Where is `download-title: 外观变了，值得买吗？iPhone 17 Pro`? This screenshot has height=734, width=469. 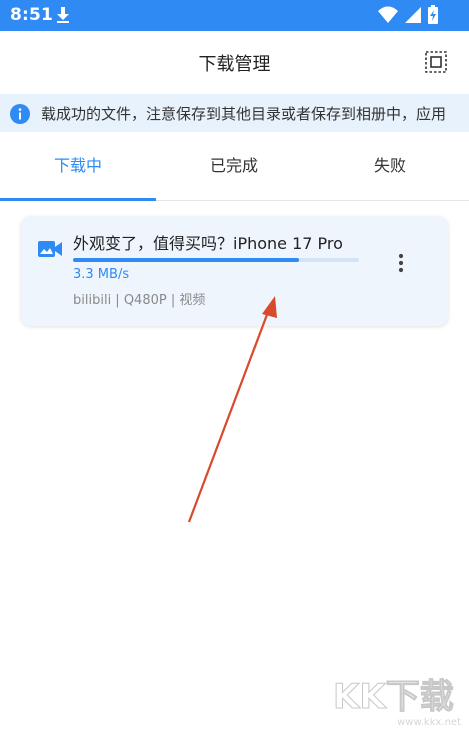
download-title: 外观变了，值得买吗？iPhone 17 Pro is located at coordinates (208, 243).